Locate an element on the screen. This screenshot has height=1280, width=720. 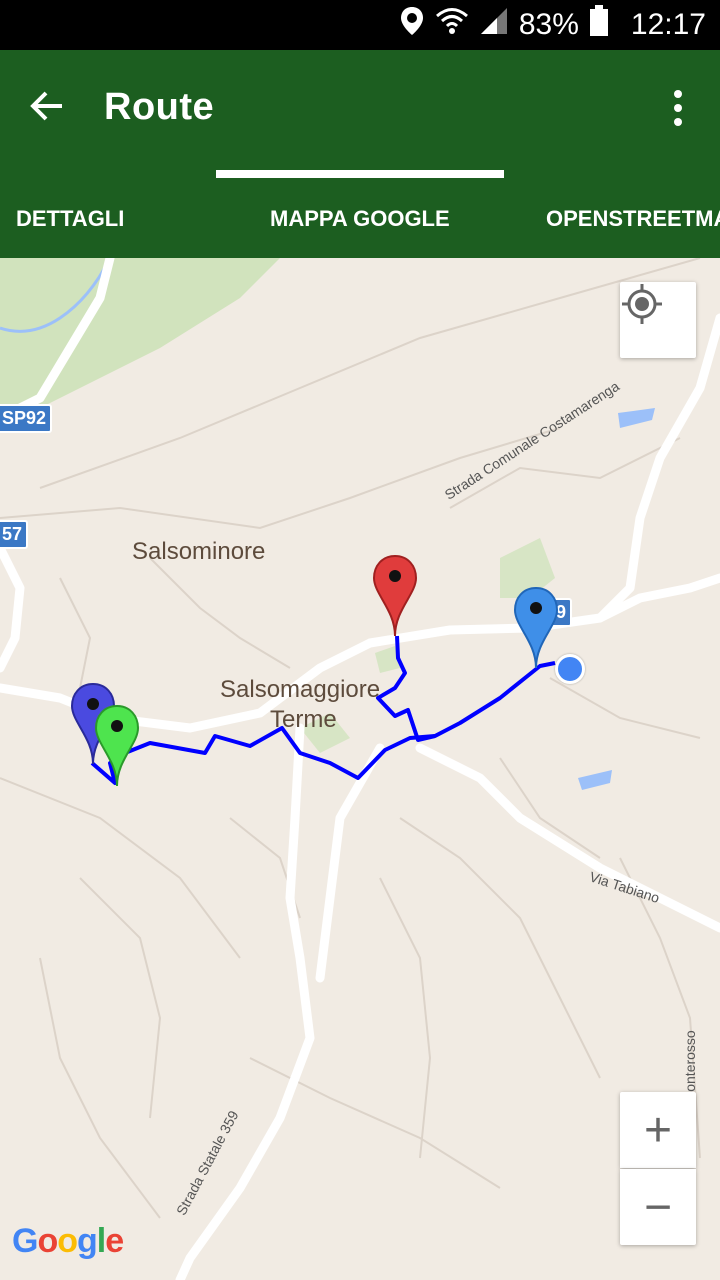
tab-mappa-google: MAPPA GOOGLE is located at coordinates (360, 219).